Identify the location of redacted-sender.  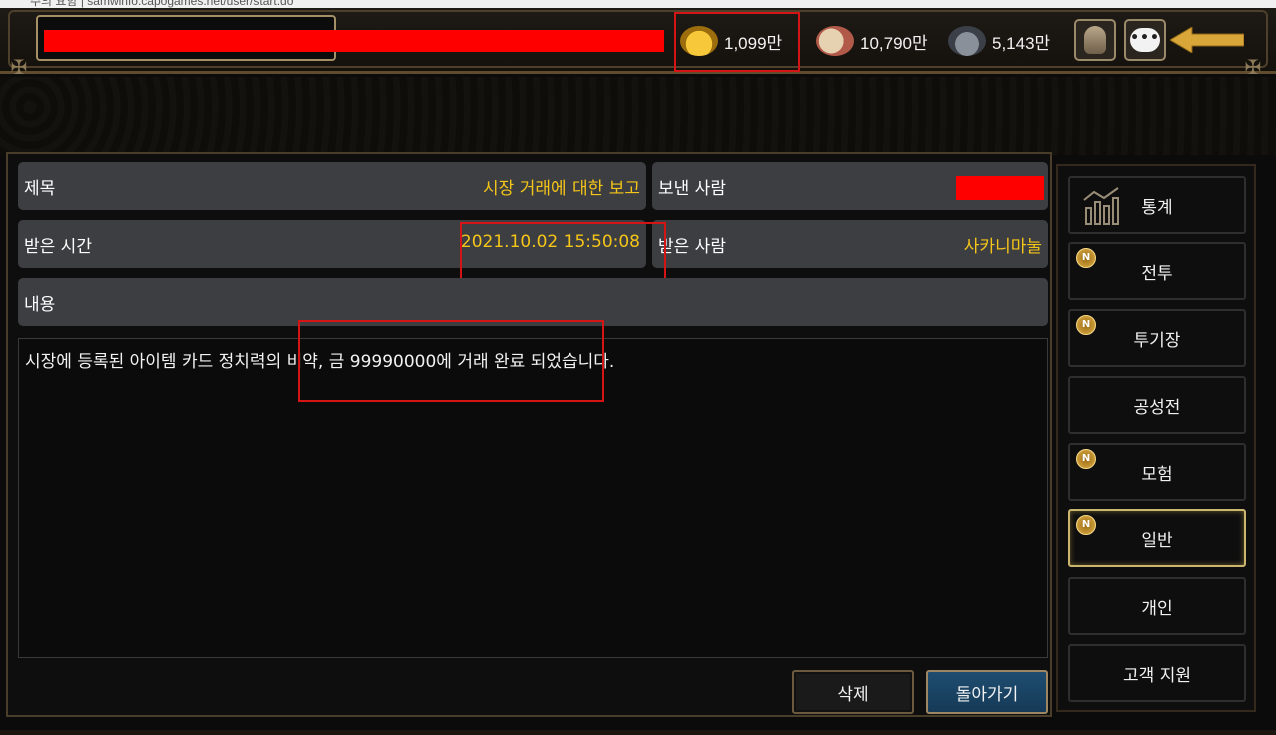
(1000, 188).